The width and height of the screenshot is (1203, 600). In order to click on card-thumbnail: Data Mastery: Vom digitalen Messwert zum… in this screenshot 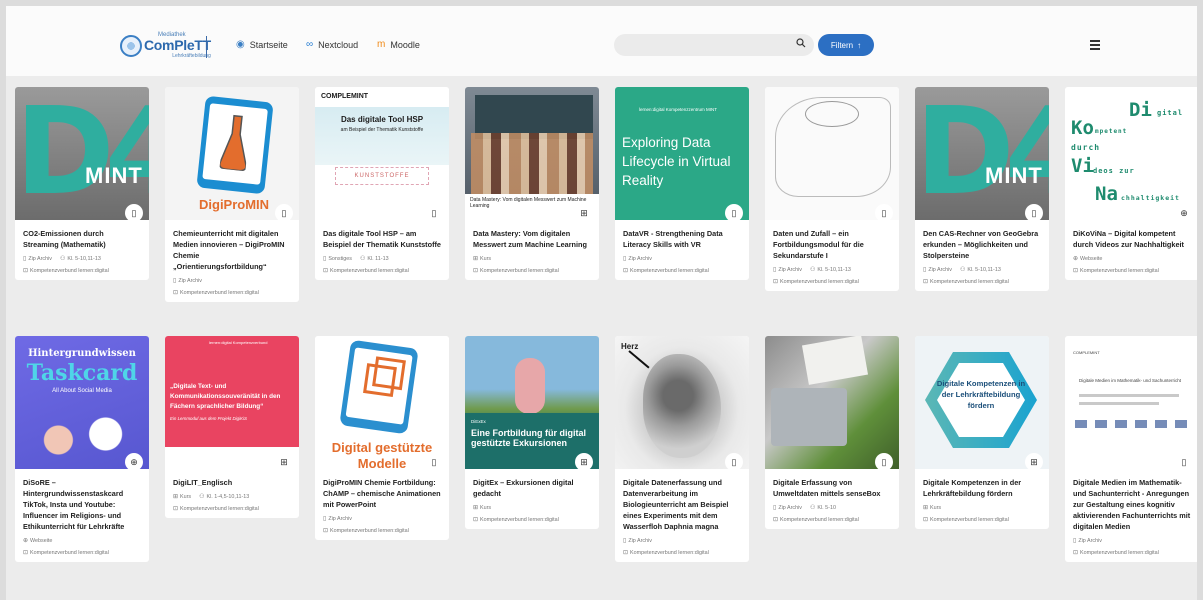, I will do `click(532, 153)`.